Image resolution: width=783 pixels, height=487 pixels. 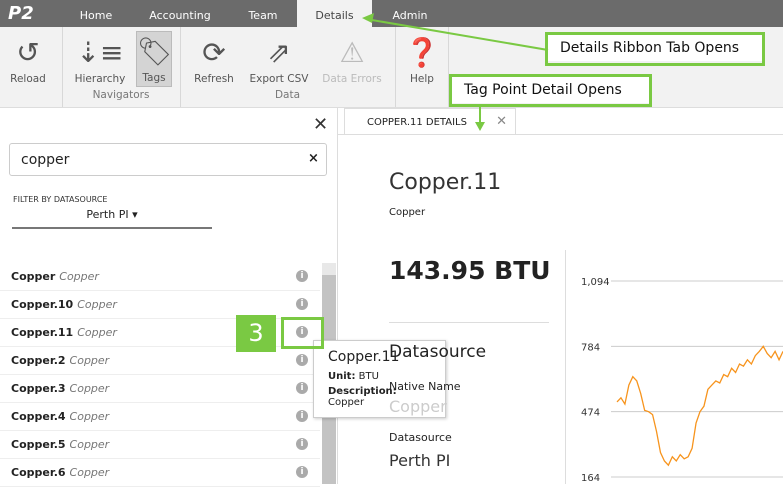 I want to click on data-errors-label: Data Errors, so click(x=352, y=79).